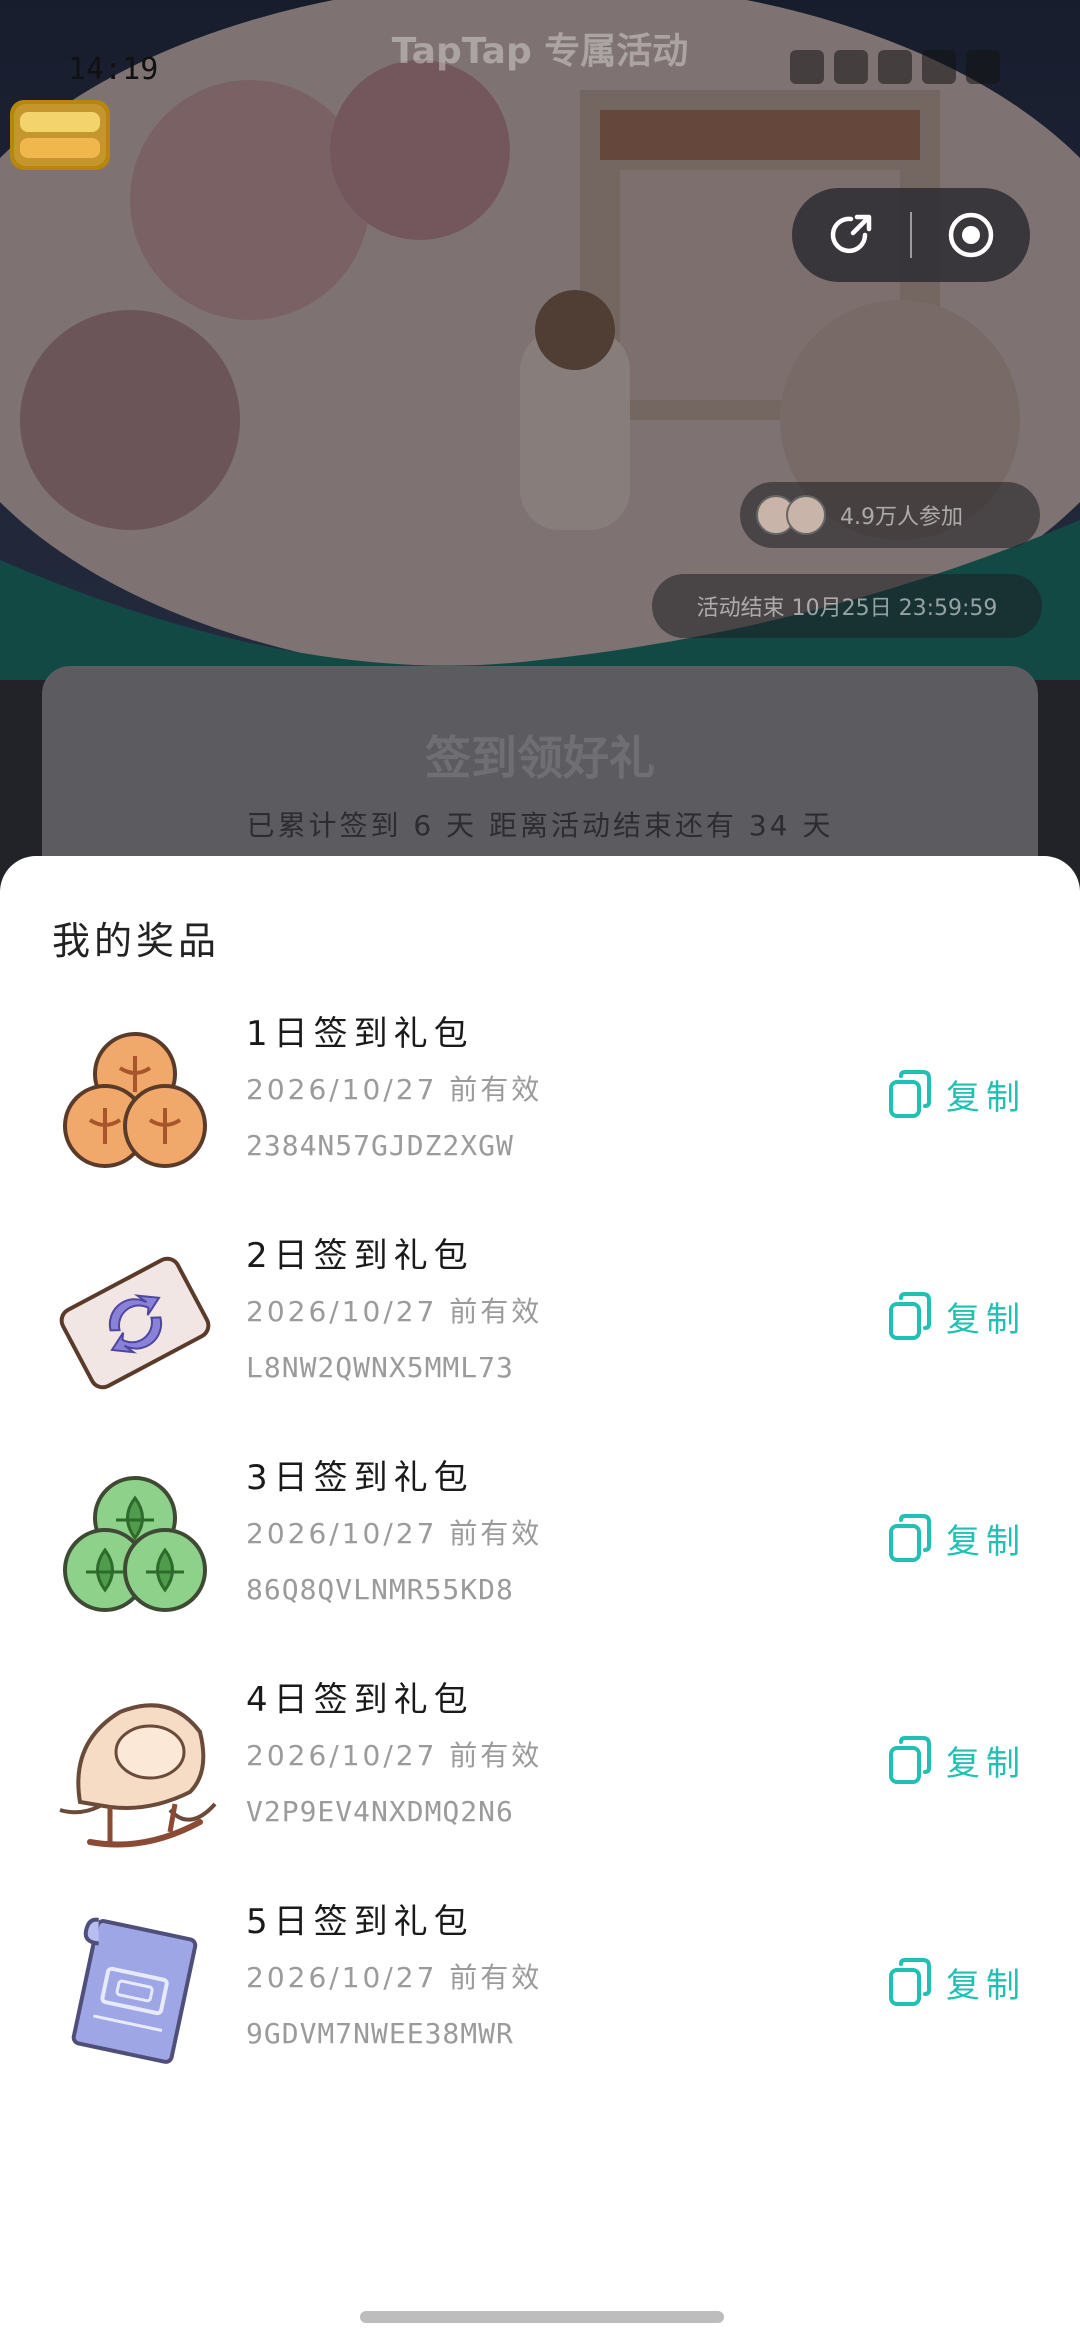 The height and width of the screenshot is (2344, 1080). Describe the element at coordinates (380, 1367) in the screenshot. I see `prize-code: L8NW2QWNX5MML73` at that location.